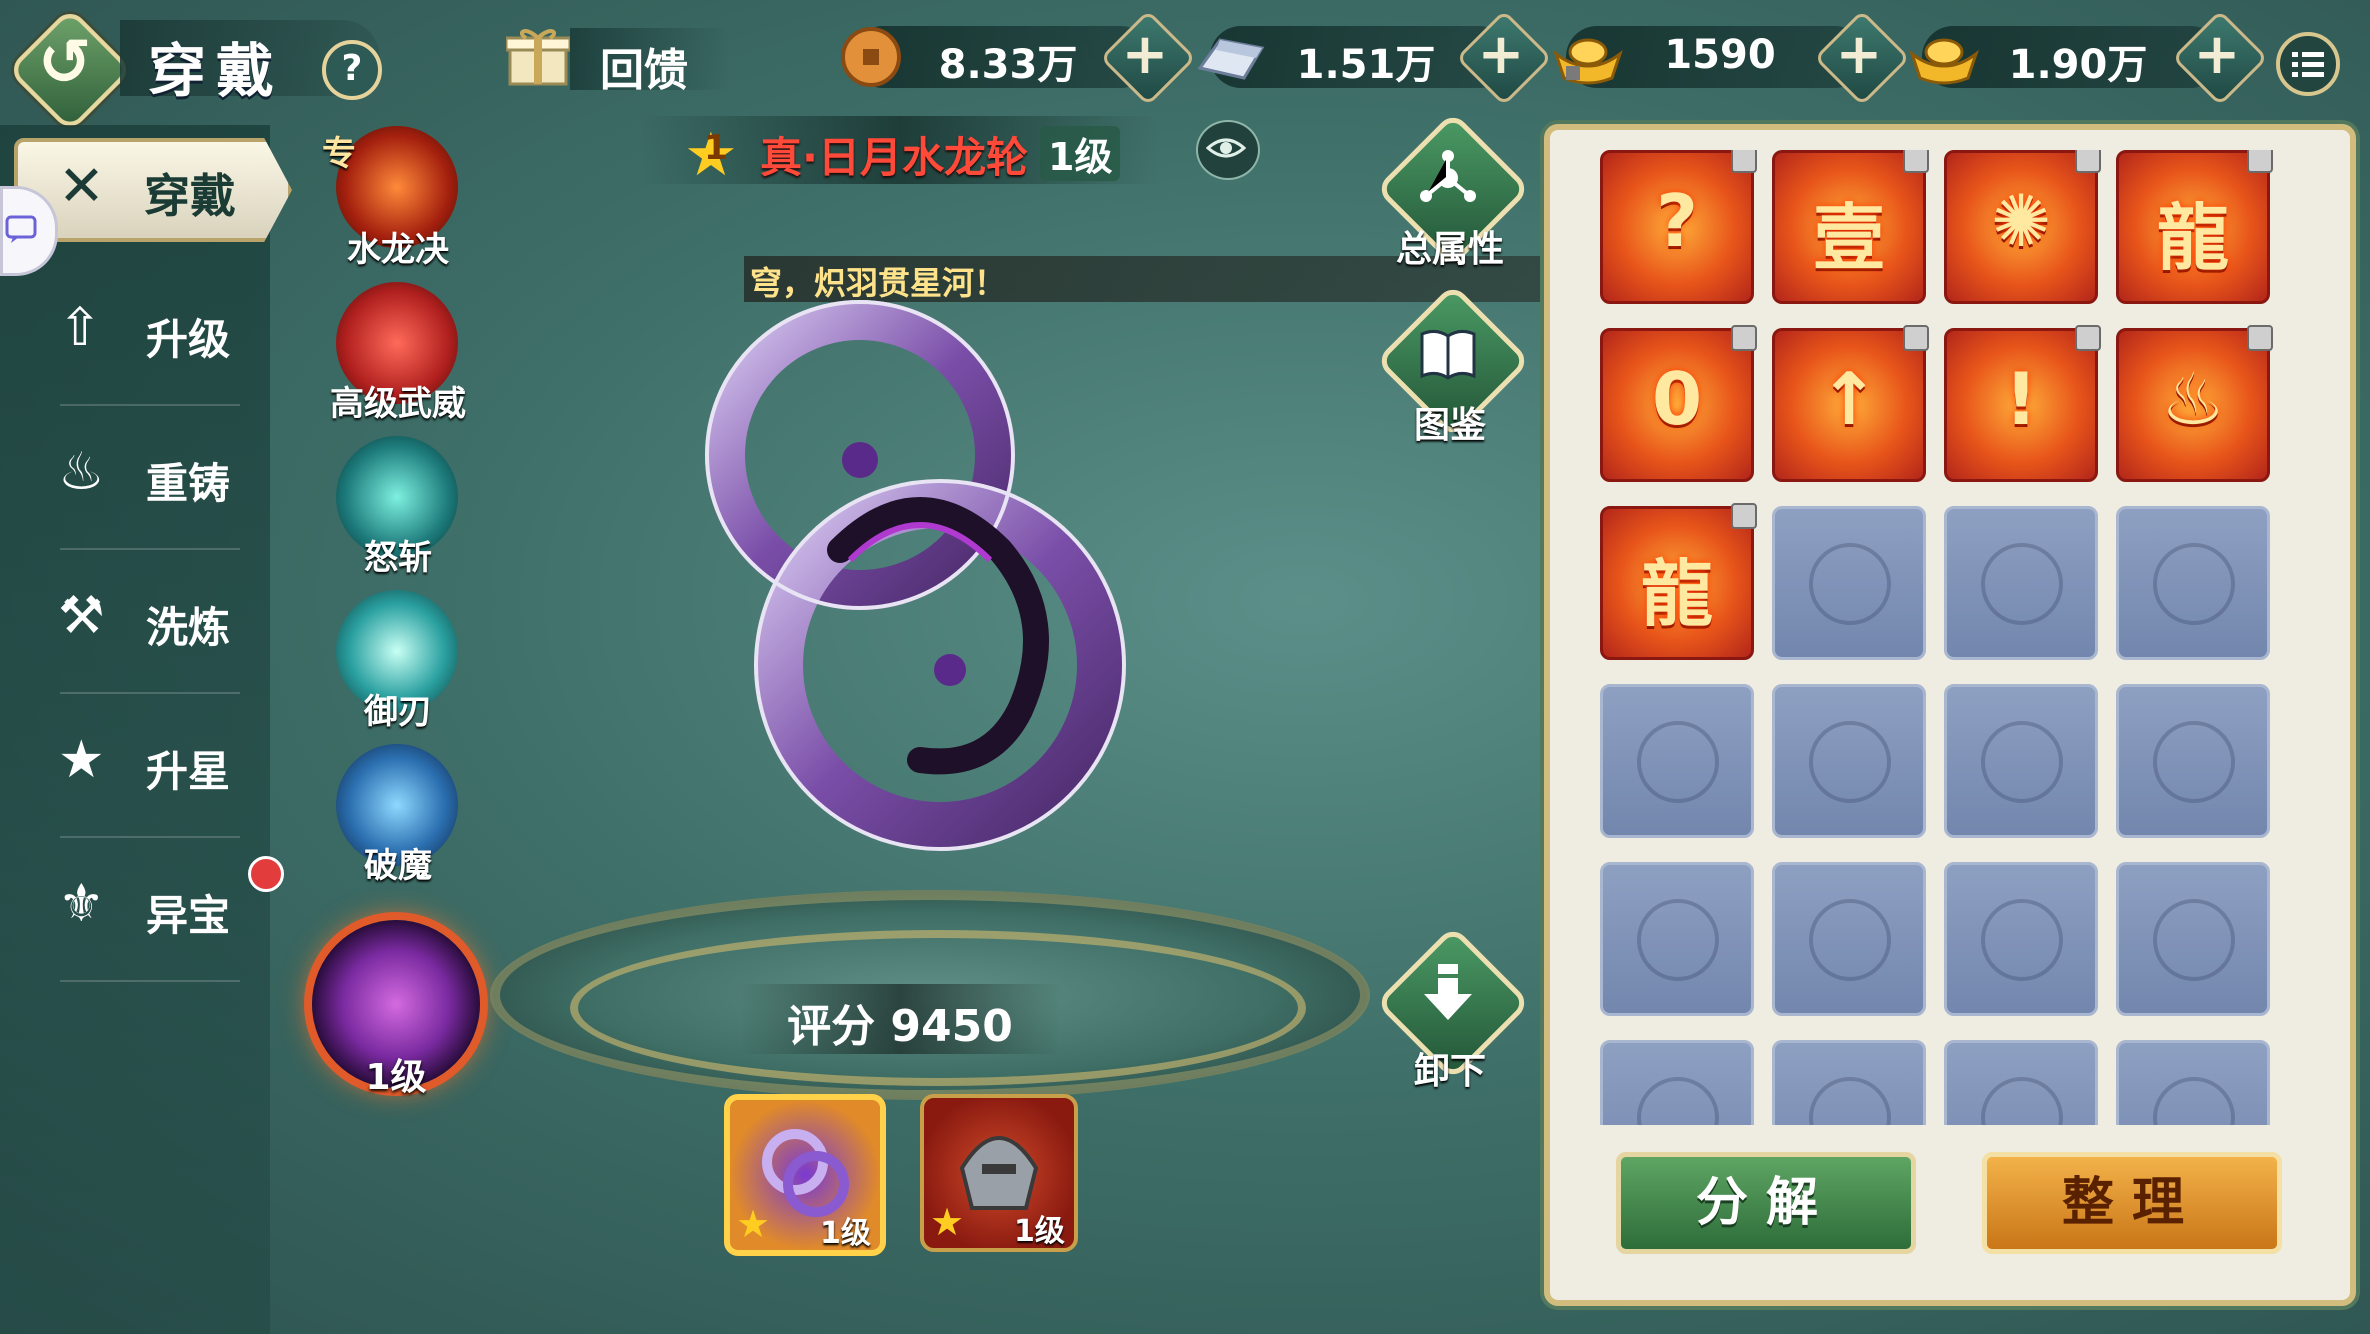 The width and height of the screenshot is (2370, 1334). I want to click on chat-icon, so click(21, 229).